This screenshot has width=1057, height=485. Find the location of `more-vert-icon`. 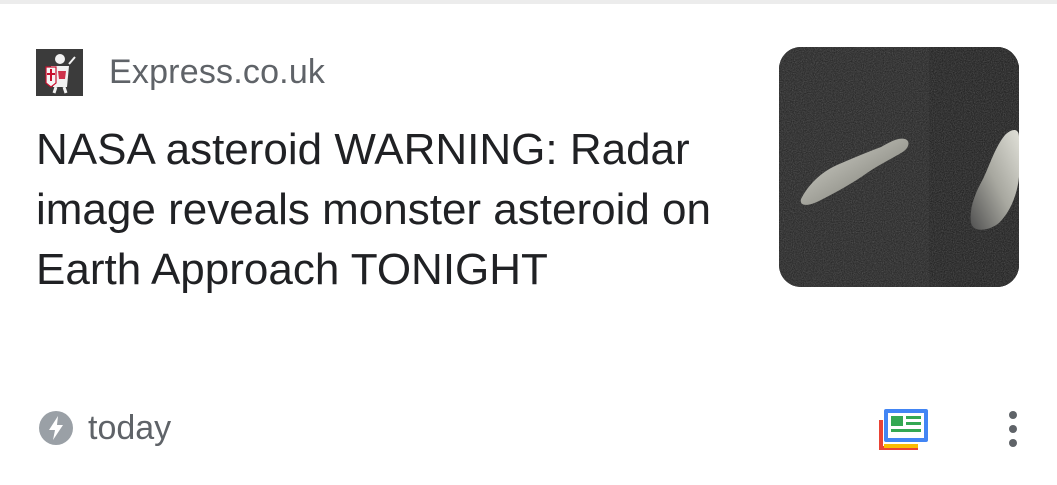

more-vert-icon is located at coordinates (1013, 429).